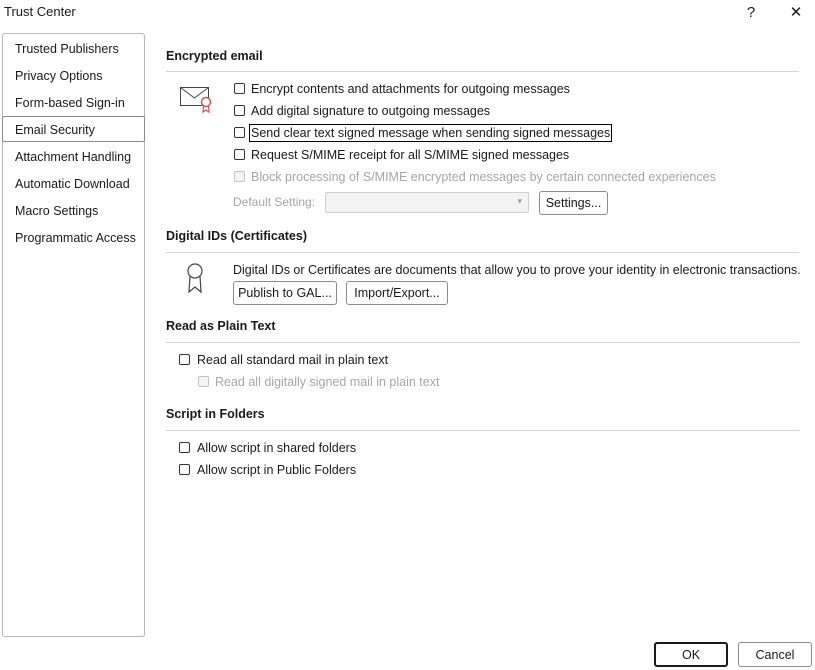  Describe the element at coordinates (215, 414) in the screenshot. I see `script-folders-heading: Script in Folders` at that location.